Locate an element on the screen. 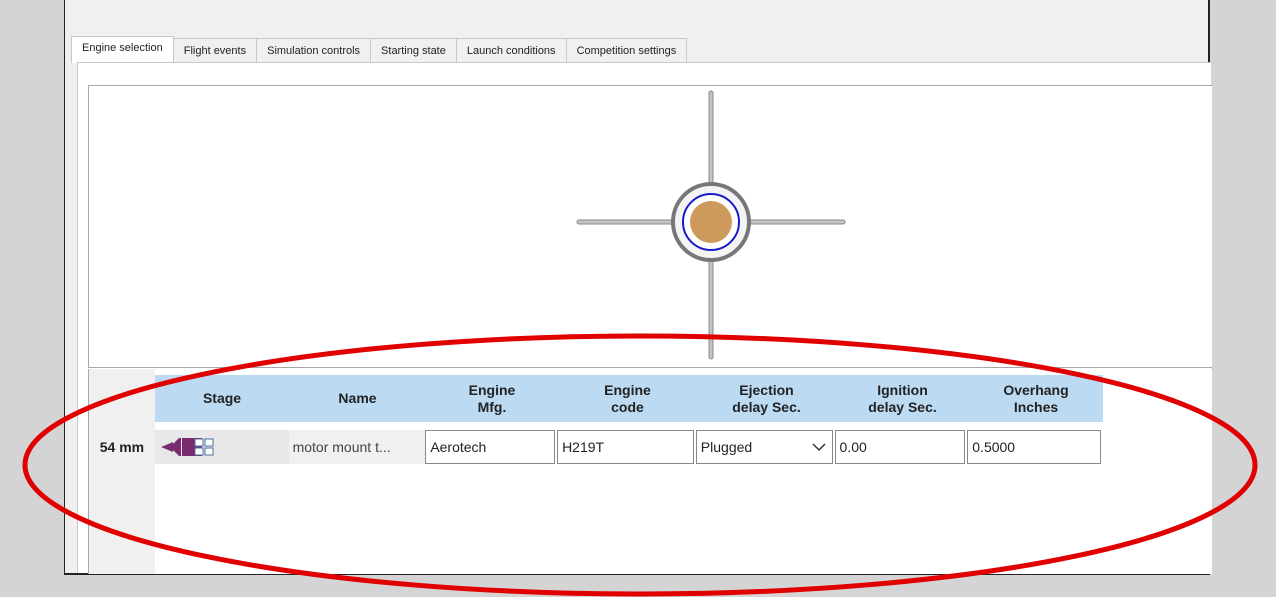  stage-2-top is located at coordinates (199, 442).